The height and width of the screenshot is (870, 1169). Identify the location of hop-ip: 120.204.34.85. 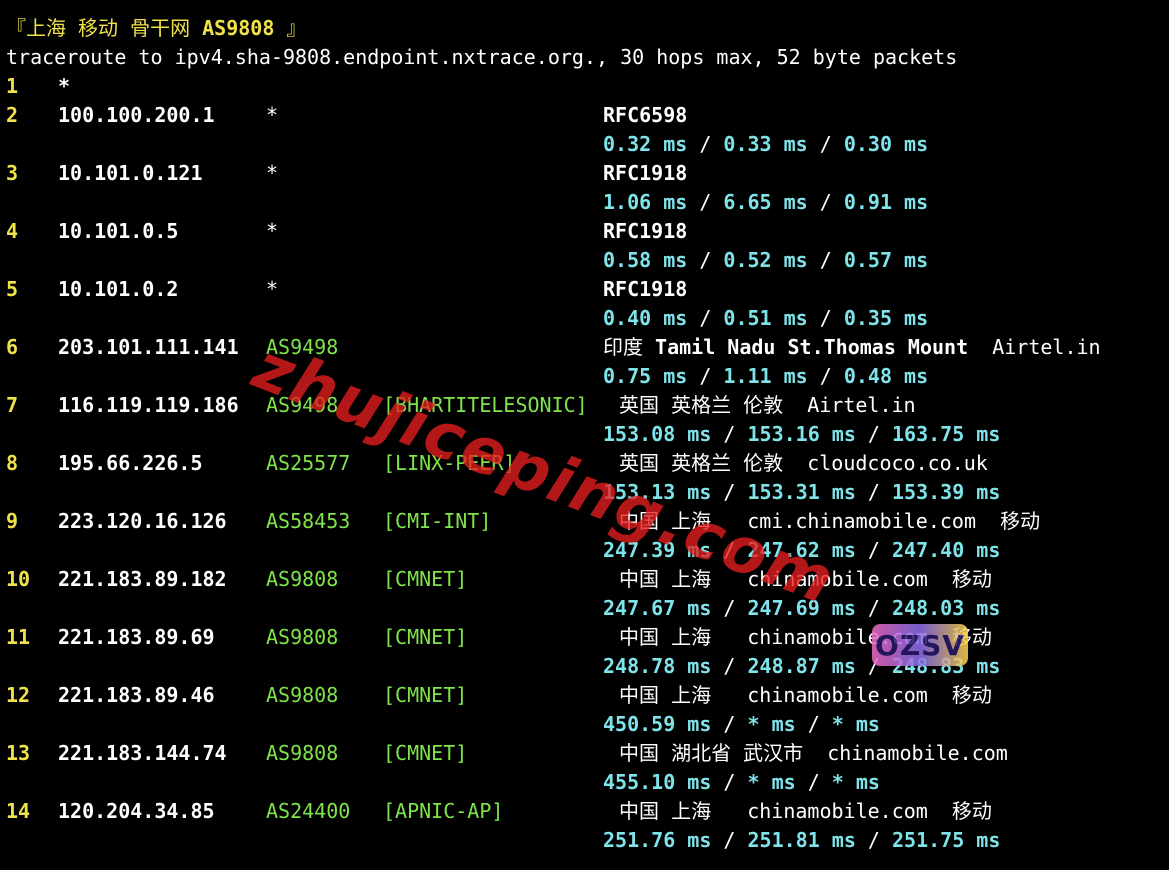
(136, 811).